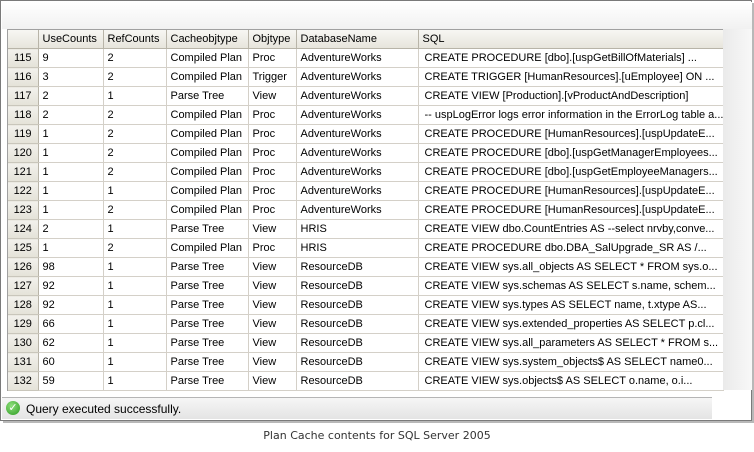  I want to click on row-number: 131, so click(23, 362).